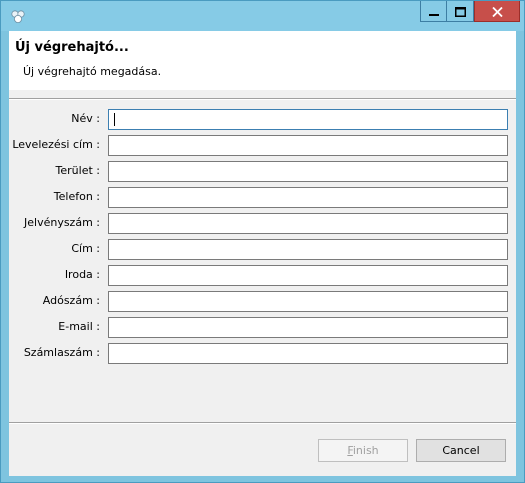  Describe the element at coordinates (308, 119) in the screenshot. I see `nev-input` at that location.